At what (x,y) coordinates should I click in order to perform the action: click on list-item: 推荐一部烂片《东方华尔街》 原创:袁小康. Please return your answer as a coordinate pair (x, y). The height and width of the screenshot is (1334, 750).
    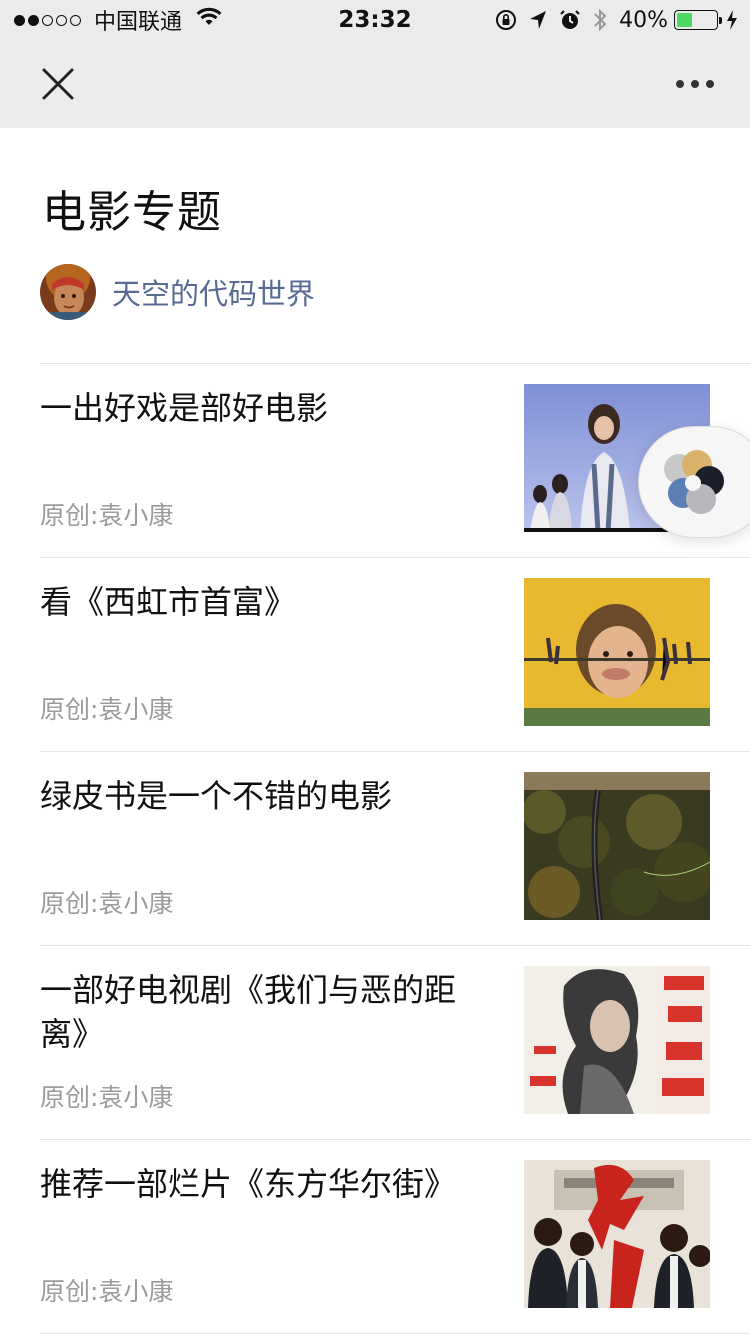
    Looking at the image, I should click on (395, 1236).